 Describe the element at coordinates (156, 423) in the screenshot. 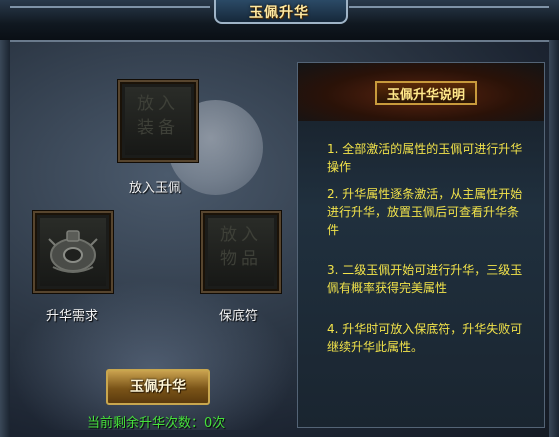

I see `remaining-count-text: 当前剩余升华次数：0次` at that location.